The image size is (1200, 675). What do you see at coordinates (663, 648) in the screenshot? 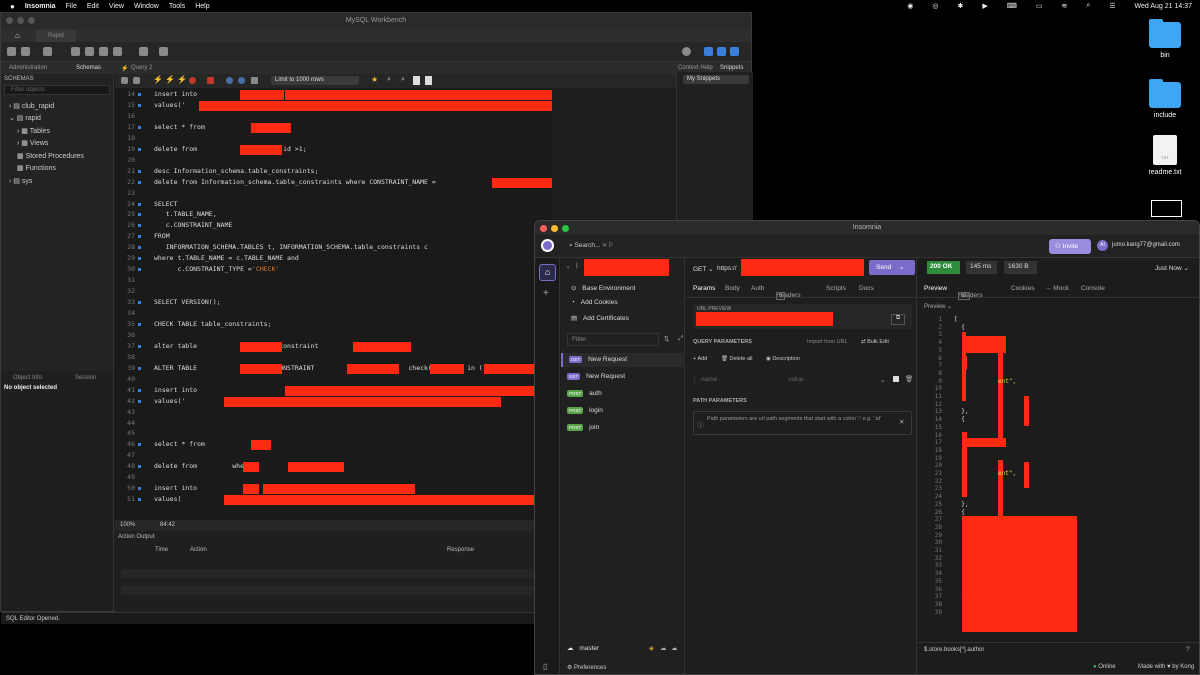
I see `cloud-icon: ☁` at bounding box center [663, 648].